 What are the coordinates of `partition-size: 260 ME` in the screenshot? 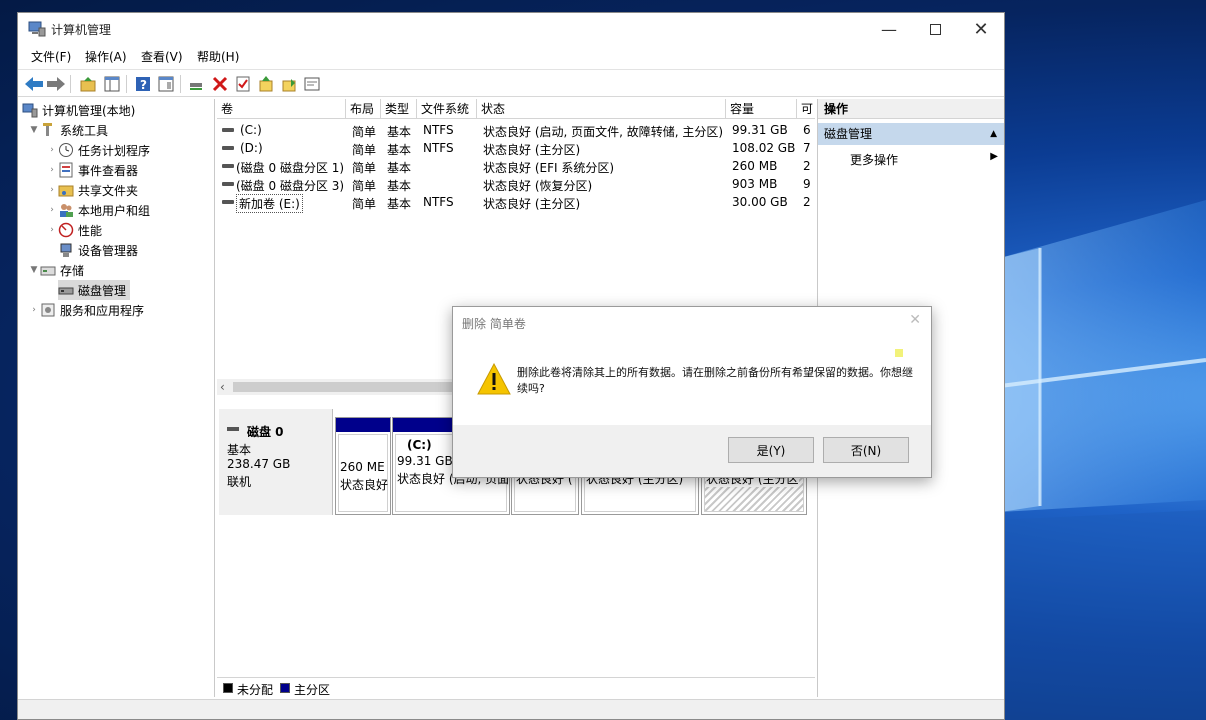 It's located at (362, 467).